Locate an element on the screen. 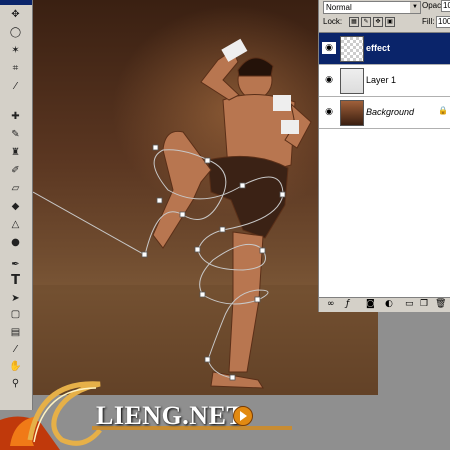  brush-tool-icon: ✎ is located at coordinates (15, 134).